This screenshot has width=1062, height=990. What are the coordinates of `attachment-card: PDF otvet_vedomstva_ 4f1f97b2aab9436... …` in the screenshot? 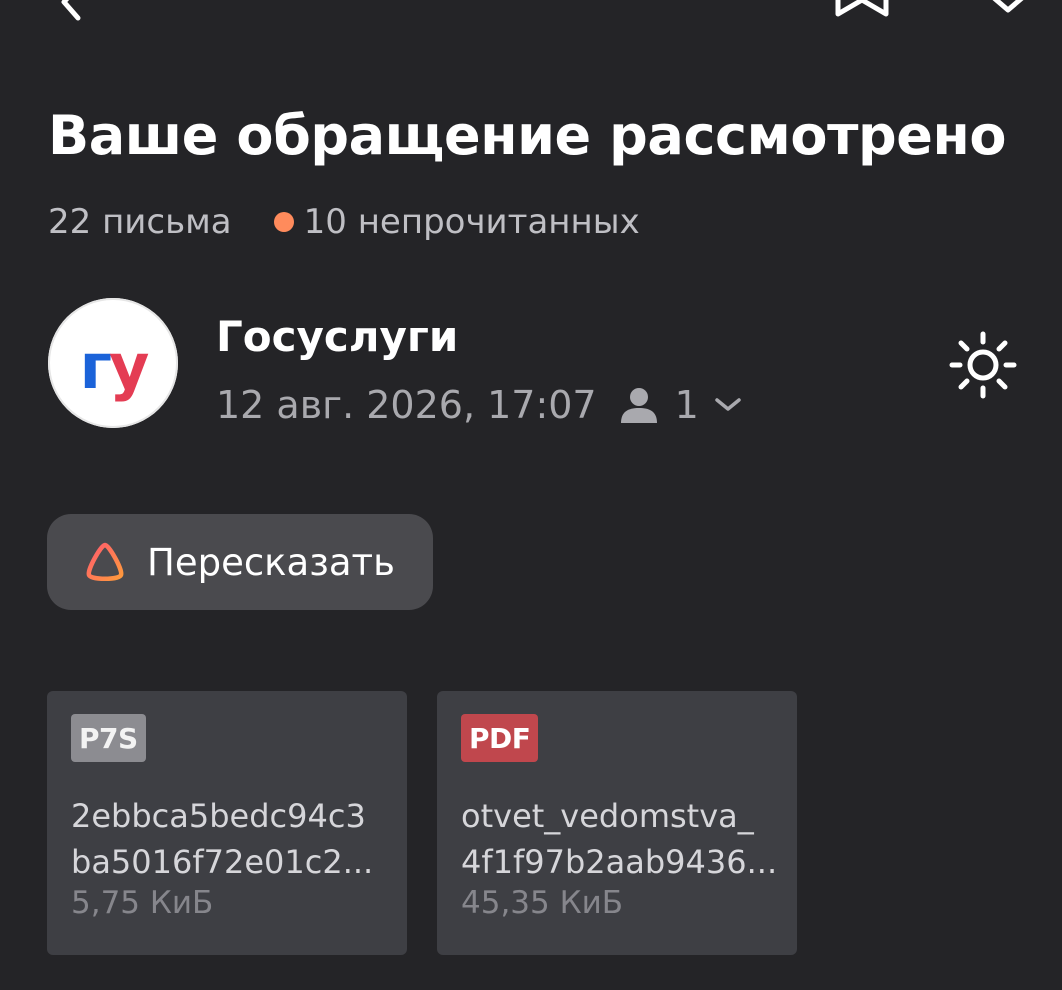 It's located at (617, 823).